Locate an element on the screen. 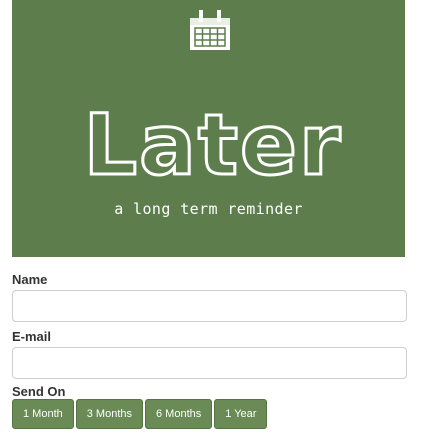 The height and width of the screenshot is (435, 429). name-label: Name is located at coordinates (30, 279).